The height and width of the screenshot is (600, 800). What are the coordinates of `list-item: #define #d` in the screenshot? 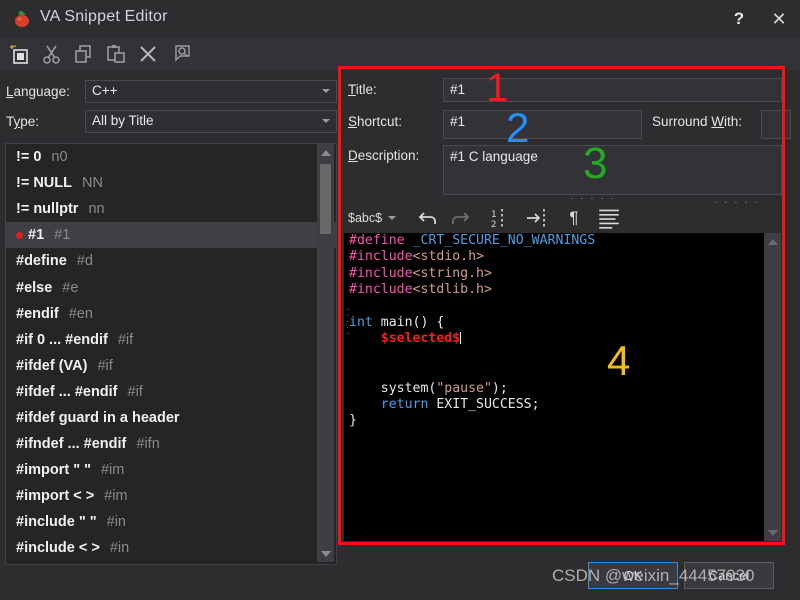 It's located at (171, 261).